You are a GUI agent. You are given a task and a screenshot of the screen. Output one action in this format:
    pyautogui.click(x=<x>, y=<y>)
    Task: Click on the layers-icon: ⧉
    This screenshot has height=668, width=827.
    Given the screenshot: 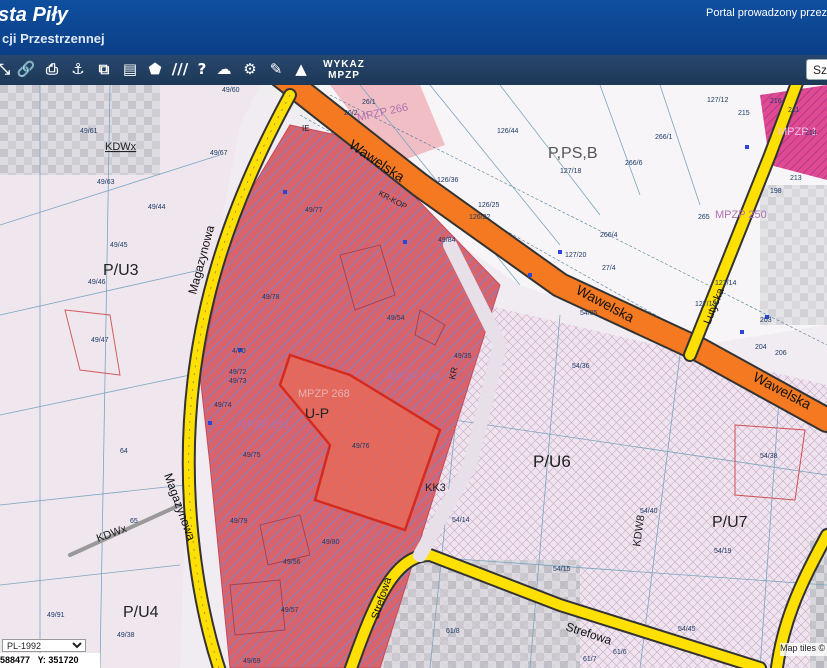 What is the action you would take?
    pyautogui.click(x=104, y=69)
    